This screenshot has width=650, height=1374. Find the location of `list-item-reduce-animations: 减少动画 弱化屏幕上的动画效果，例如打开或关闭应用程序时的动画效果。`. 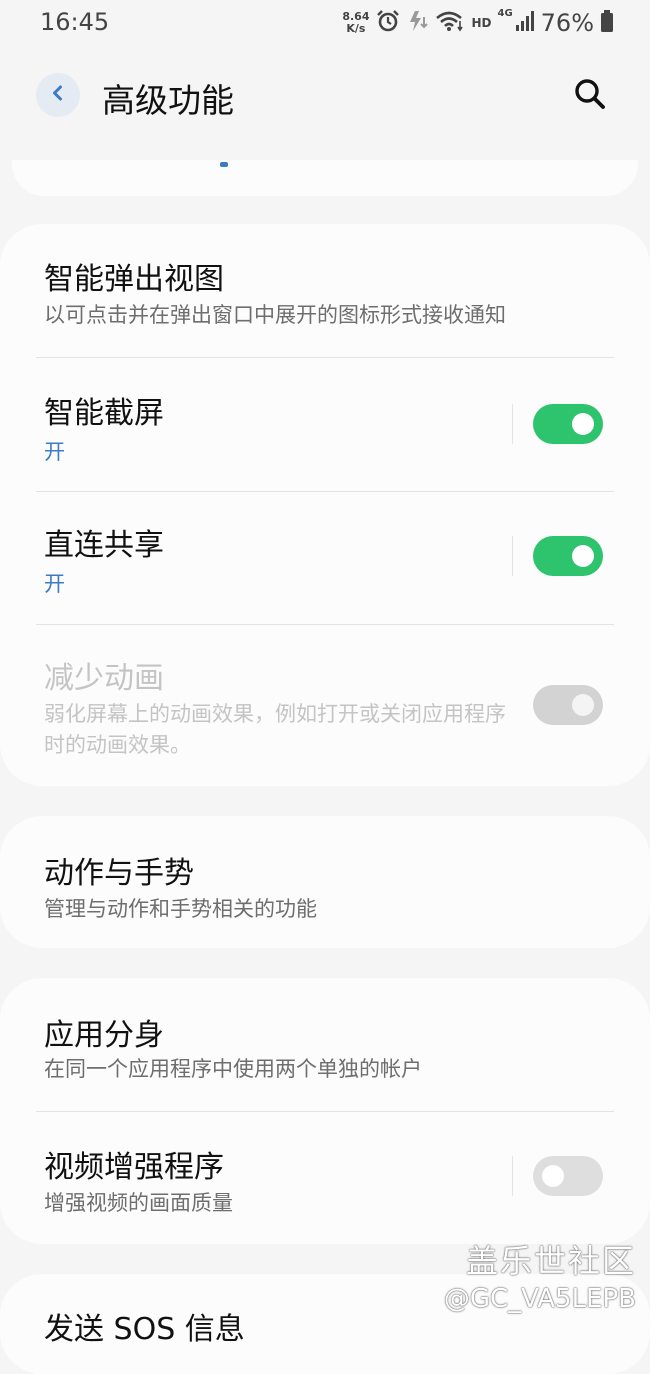

list-item-reduce-animations: 减少动画 弱化屏幕上的动画效果，例如打开或关闭应用程序时的动画效果。 is located at coordinates (325, 705).